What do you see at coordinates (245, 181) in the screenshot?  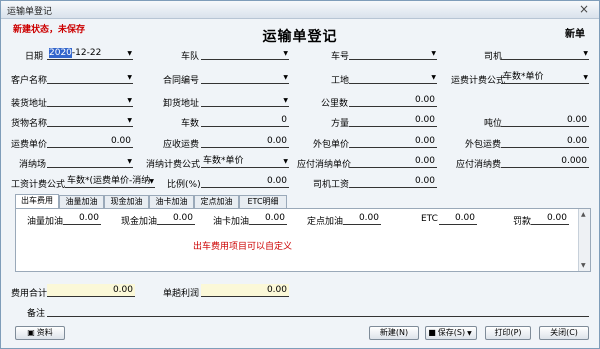 I see `ratio-field: 0.00` at bounding box center [245, 181].